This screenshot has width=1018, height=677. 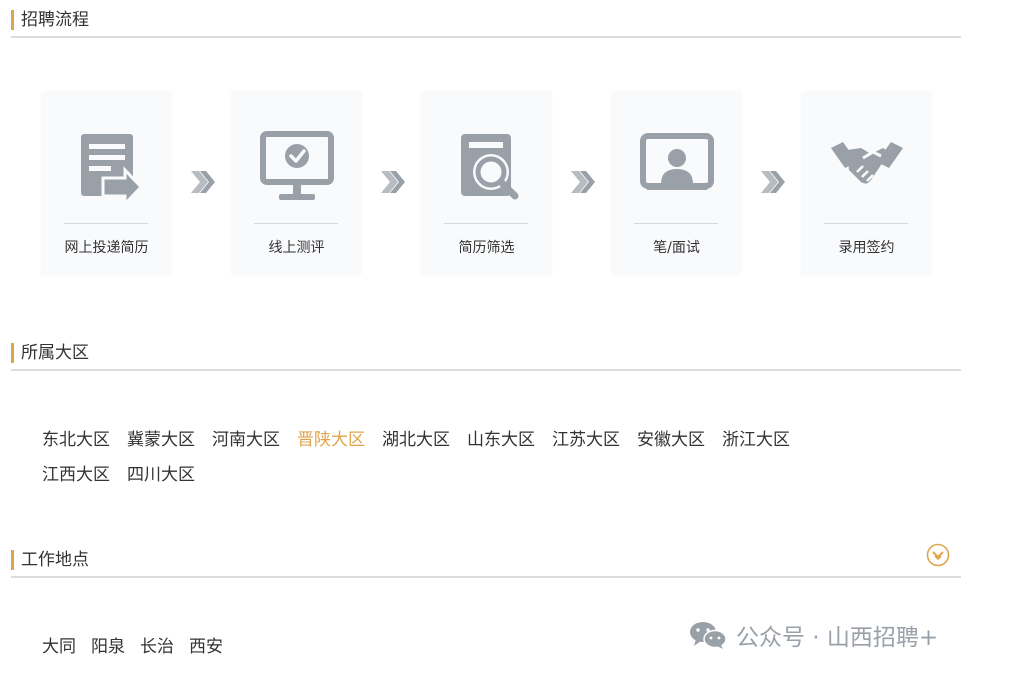 What do you see at coordinates (866, 248) in the screenshot?
I see `step-label: 录用签约` at bounding box center [866, 248].